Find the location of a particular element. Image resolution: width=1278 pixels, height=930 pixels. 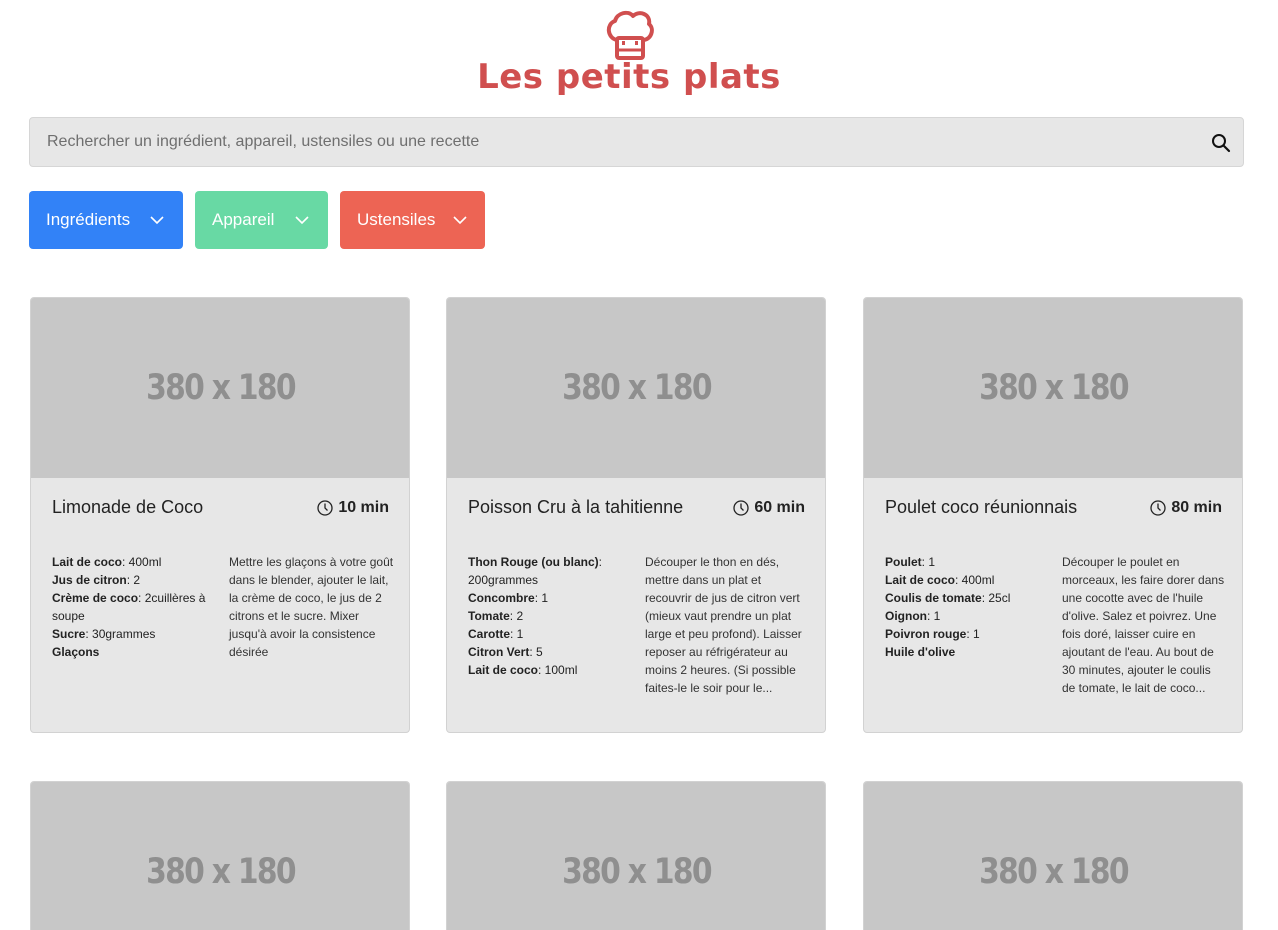

recipe-time-value: 60 min is located at coordinates (779, 507).